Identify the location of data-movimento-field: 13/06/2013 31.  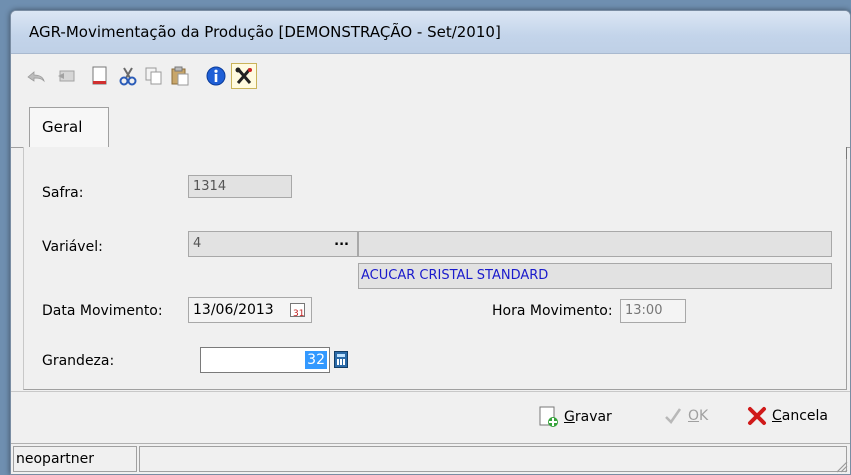
(250, 310).